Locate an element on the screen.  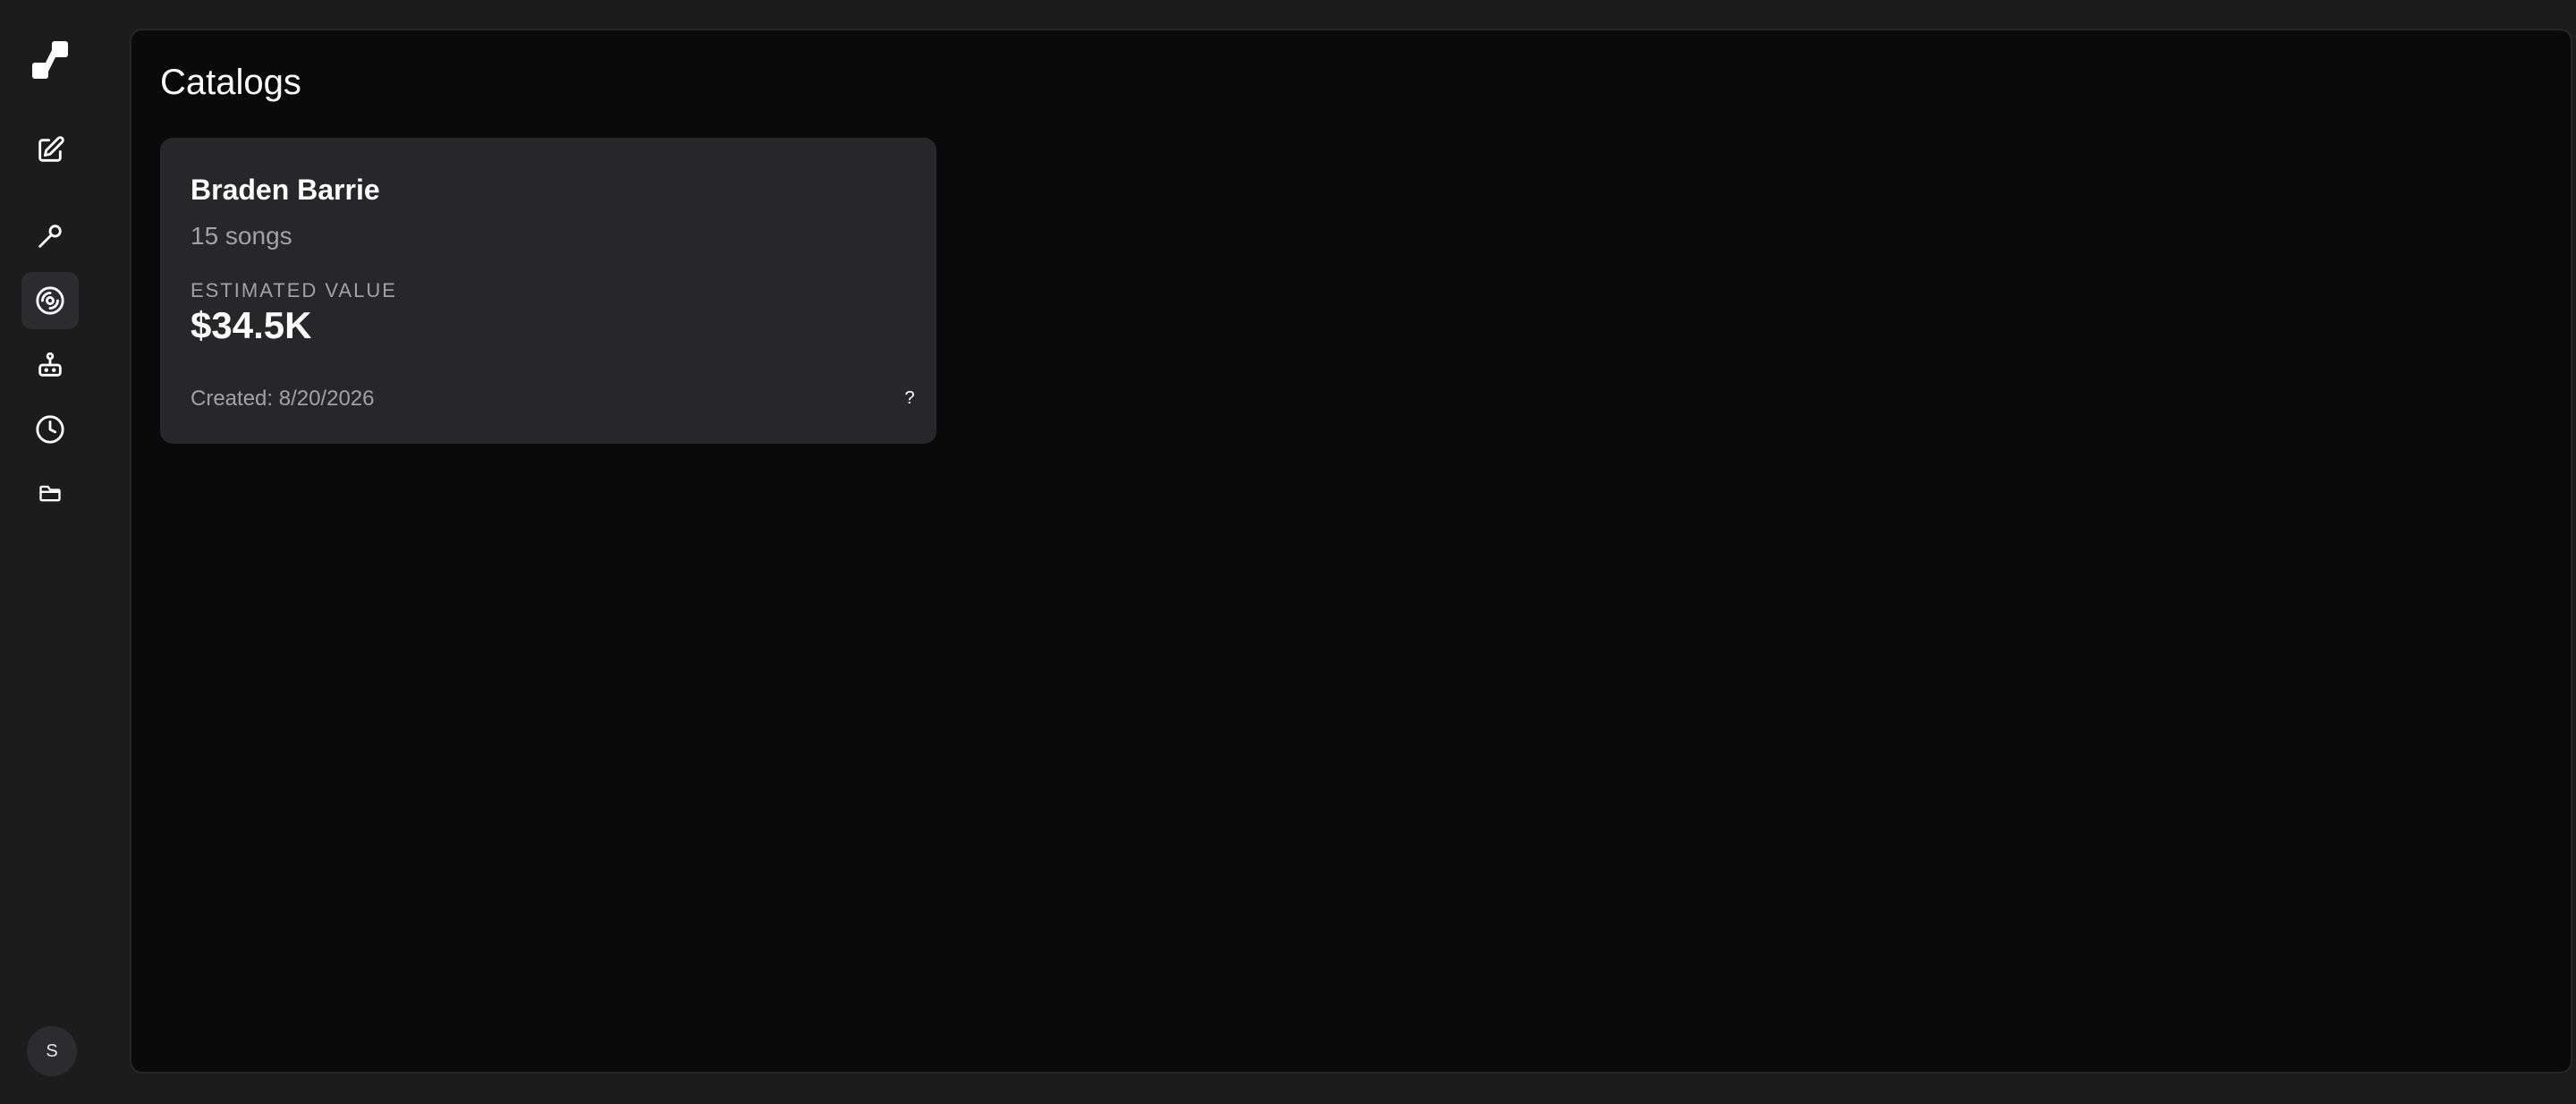
catalog-created-date: Created: 8/20/2026 is located at coordinates (283, 398).